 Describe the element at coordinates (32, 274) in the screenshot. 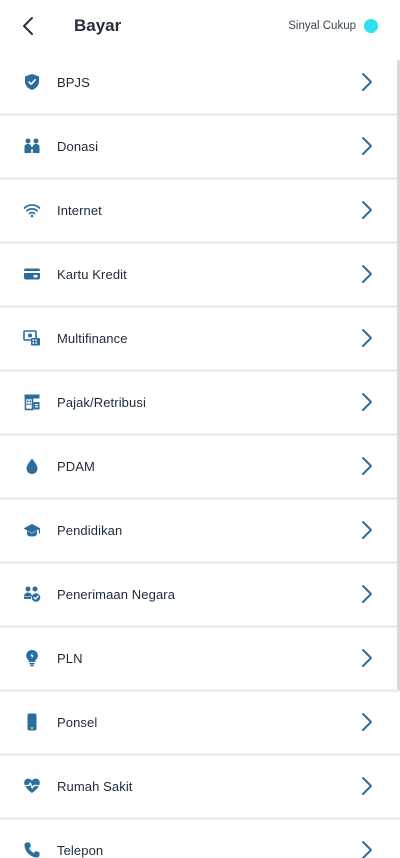

I see `credit-card-icon` at that location.